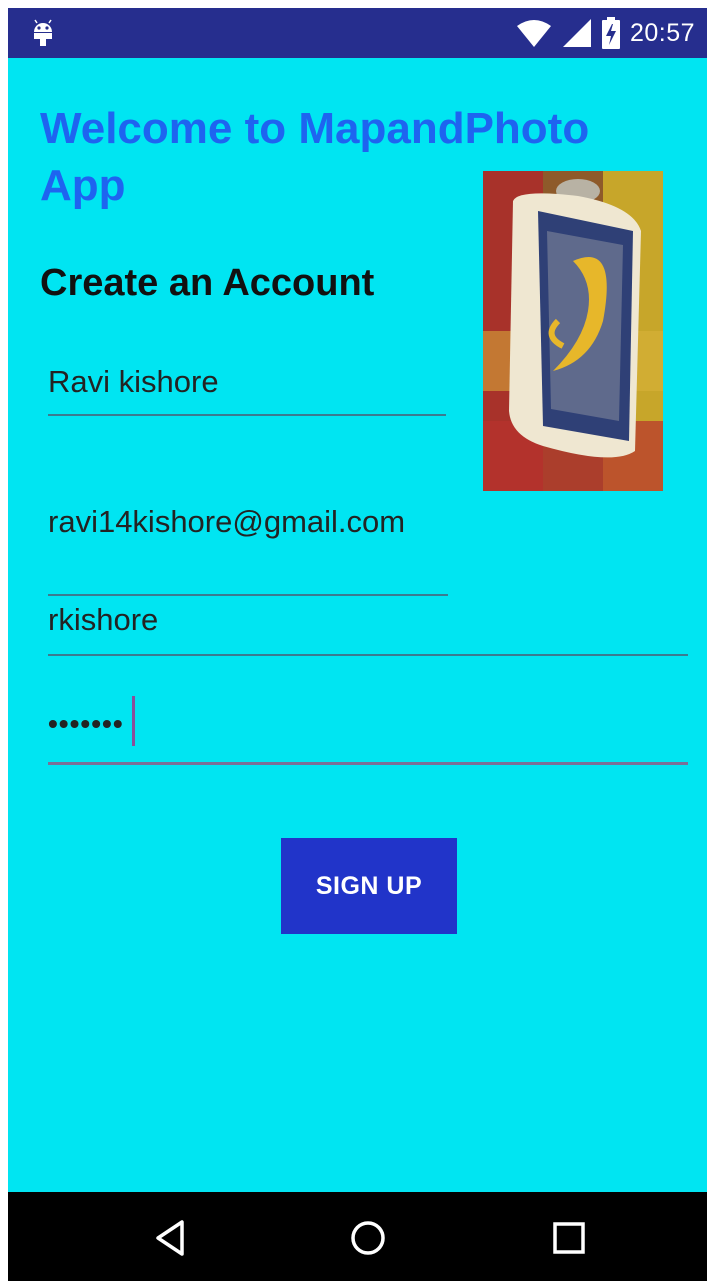 This screenshot has width=715, height=1281. I want to click on home-icon, so click(368, 1238).